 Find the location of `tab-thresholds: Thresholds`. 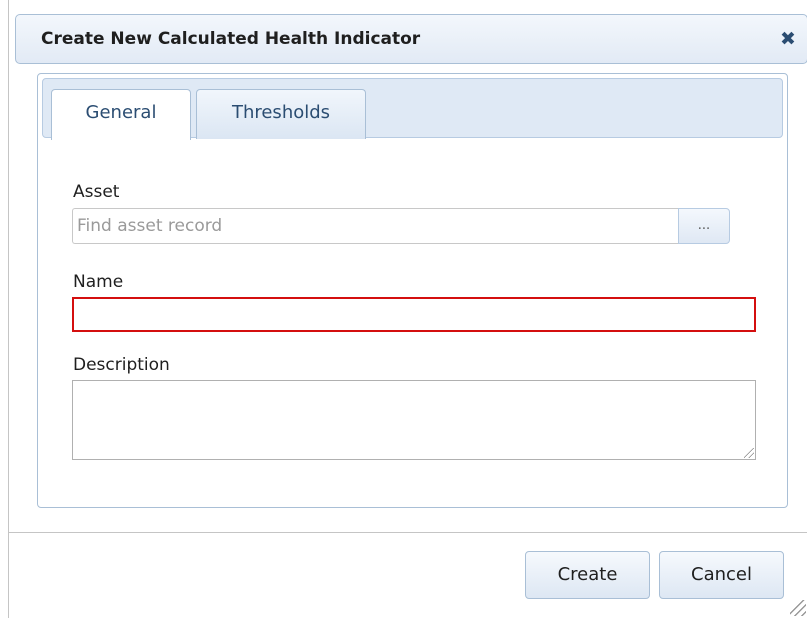

tab-thresholds: Thresholds is located at coordinates (281, 114).